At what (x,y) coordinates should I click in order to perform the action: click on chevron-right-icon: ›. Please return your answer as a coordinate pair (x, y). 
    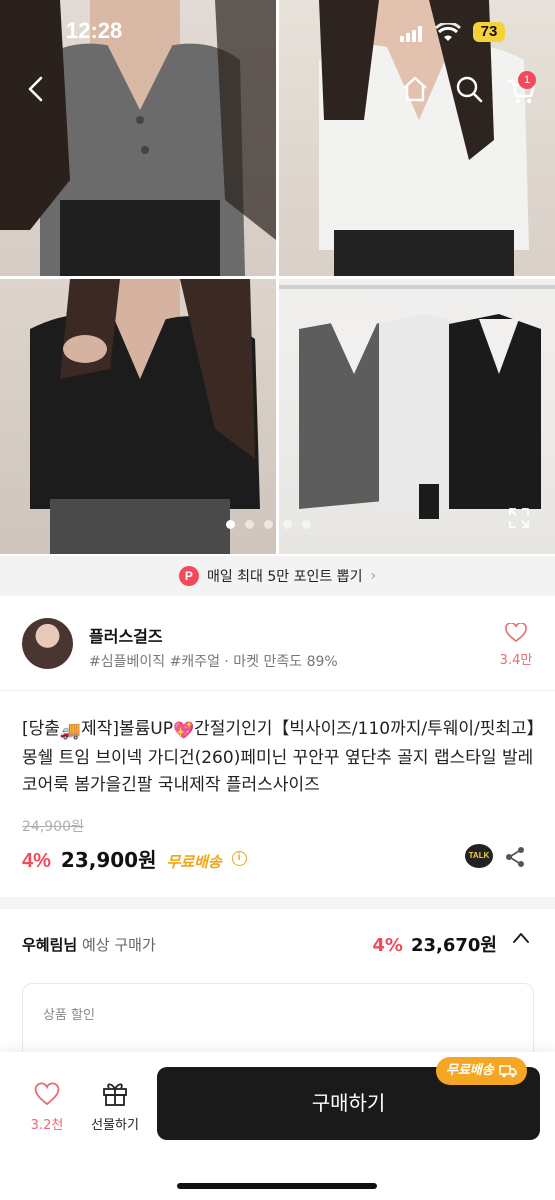
    Looking at the image, I should click on (373, 576).